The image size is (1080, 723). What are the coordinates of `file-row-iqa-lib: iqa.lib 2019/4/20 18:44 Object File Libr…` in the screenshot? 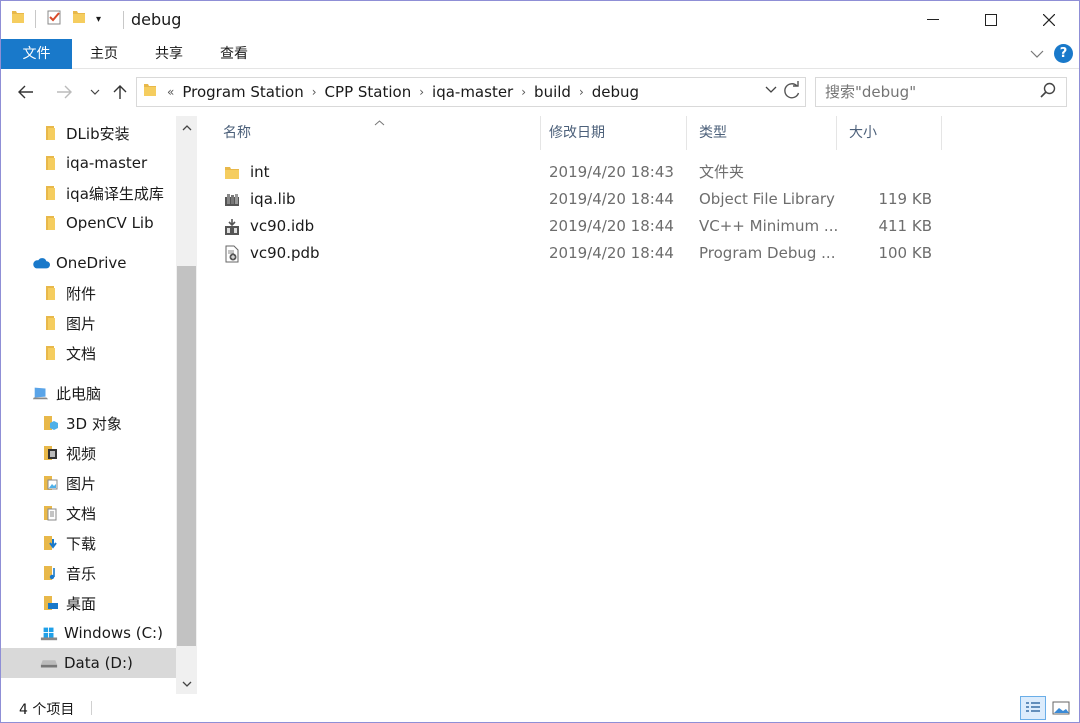 It's located at (581, 199).